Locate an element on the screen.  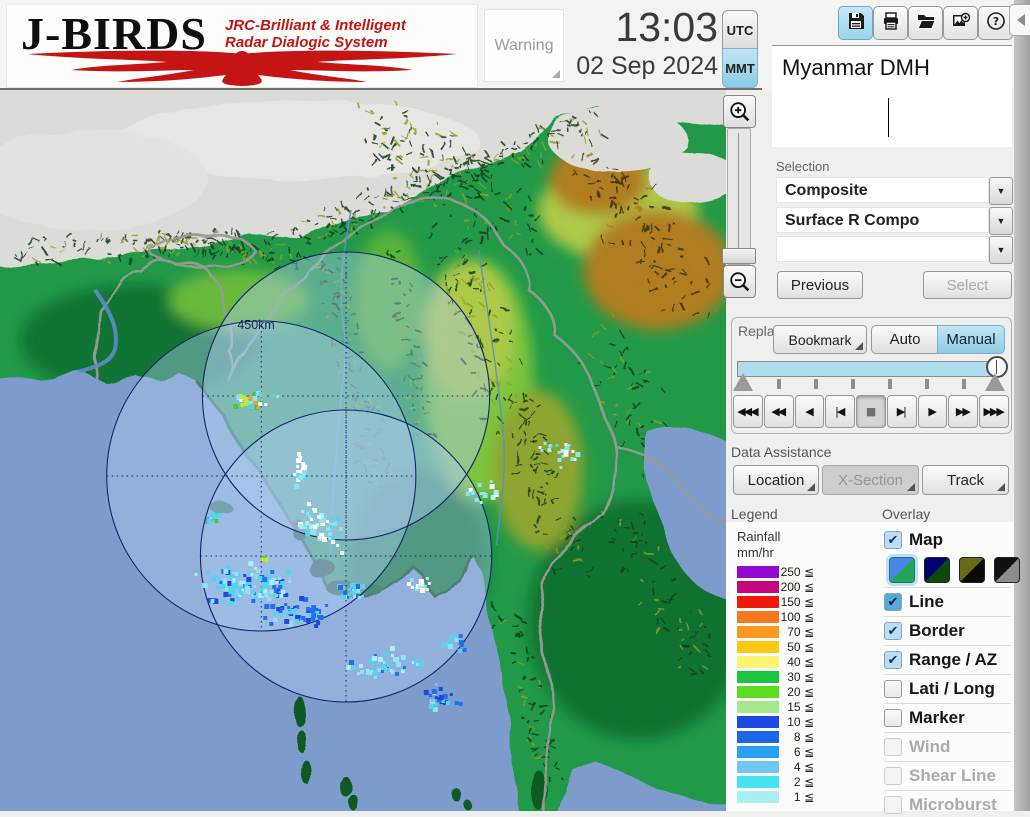
overlay-item-label: Map is located at coordinates (926, 540).